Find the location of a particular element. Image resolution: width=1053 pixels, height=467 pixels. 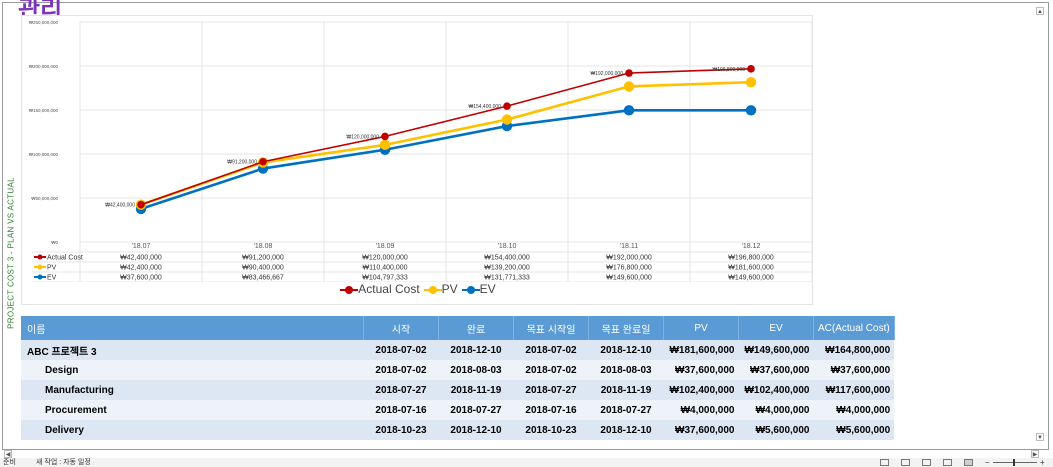

table-cell: ₩117,600,000 is located at coordinates (854, 390).